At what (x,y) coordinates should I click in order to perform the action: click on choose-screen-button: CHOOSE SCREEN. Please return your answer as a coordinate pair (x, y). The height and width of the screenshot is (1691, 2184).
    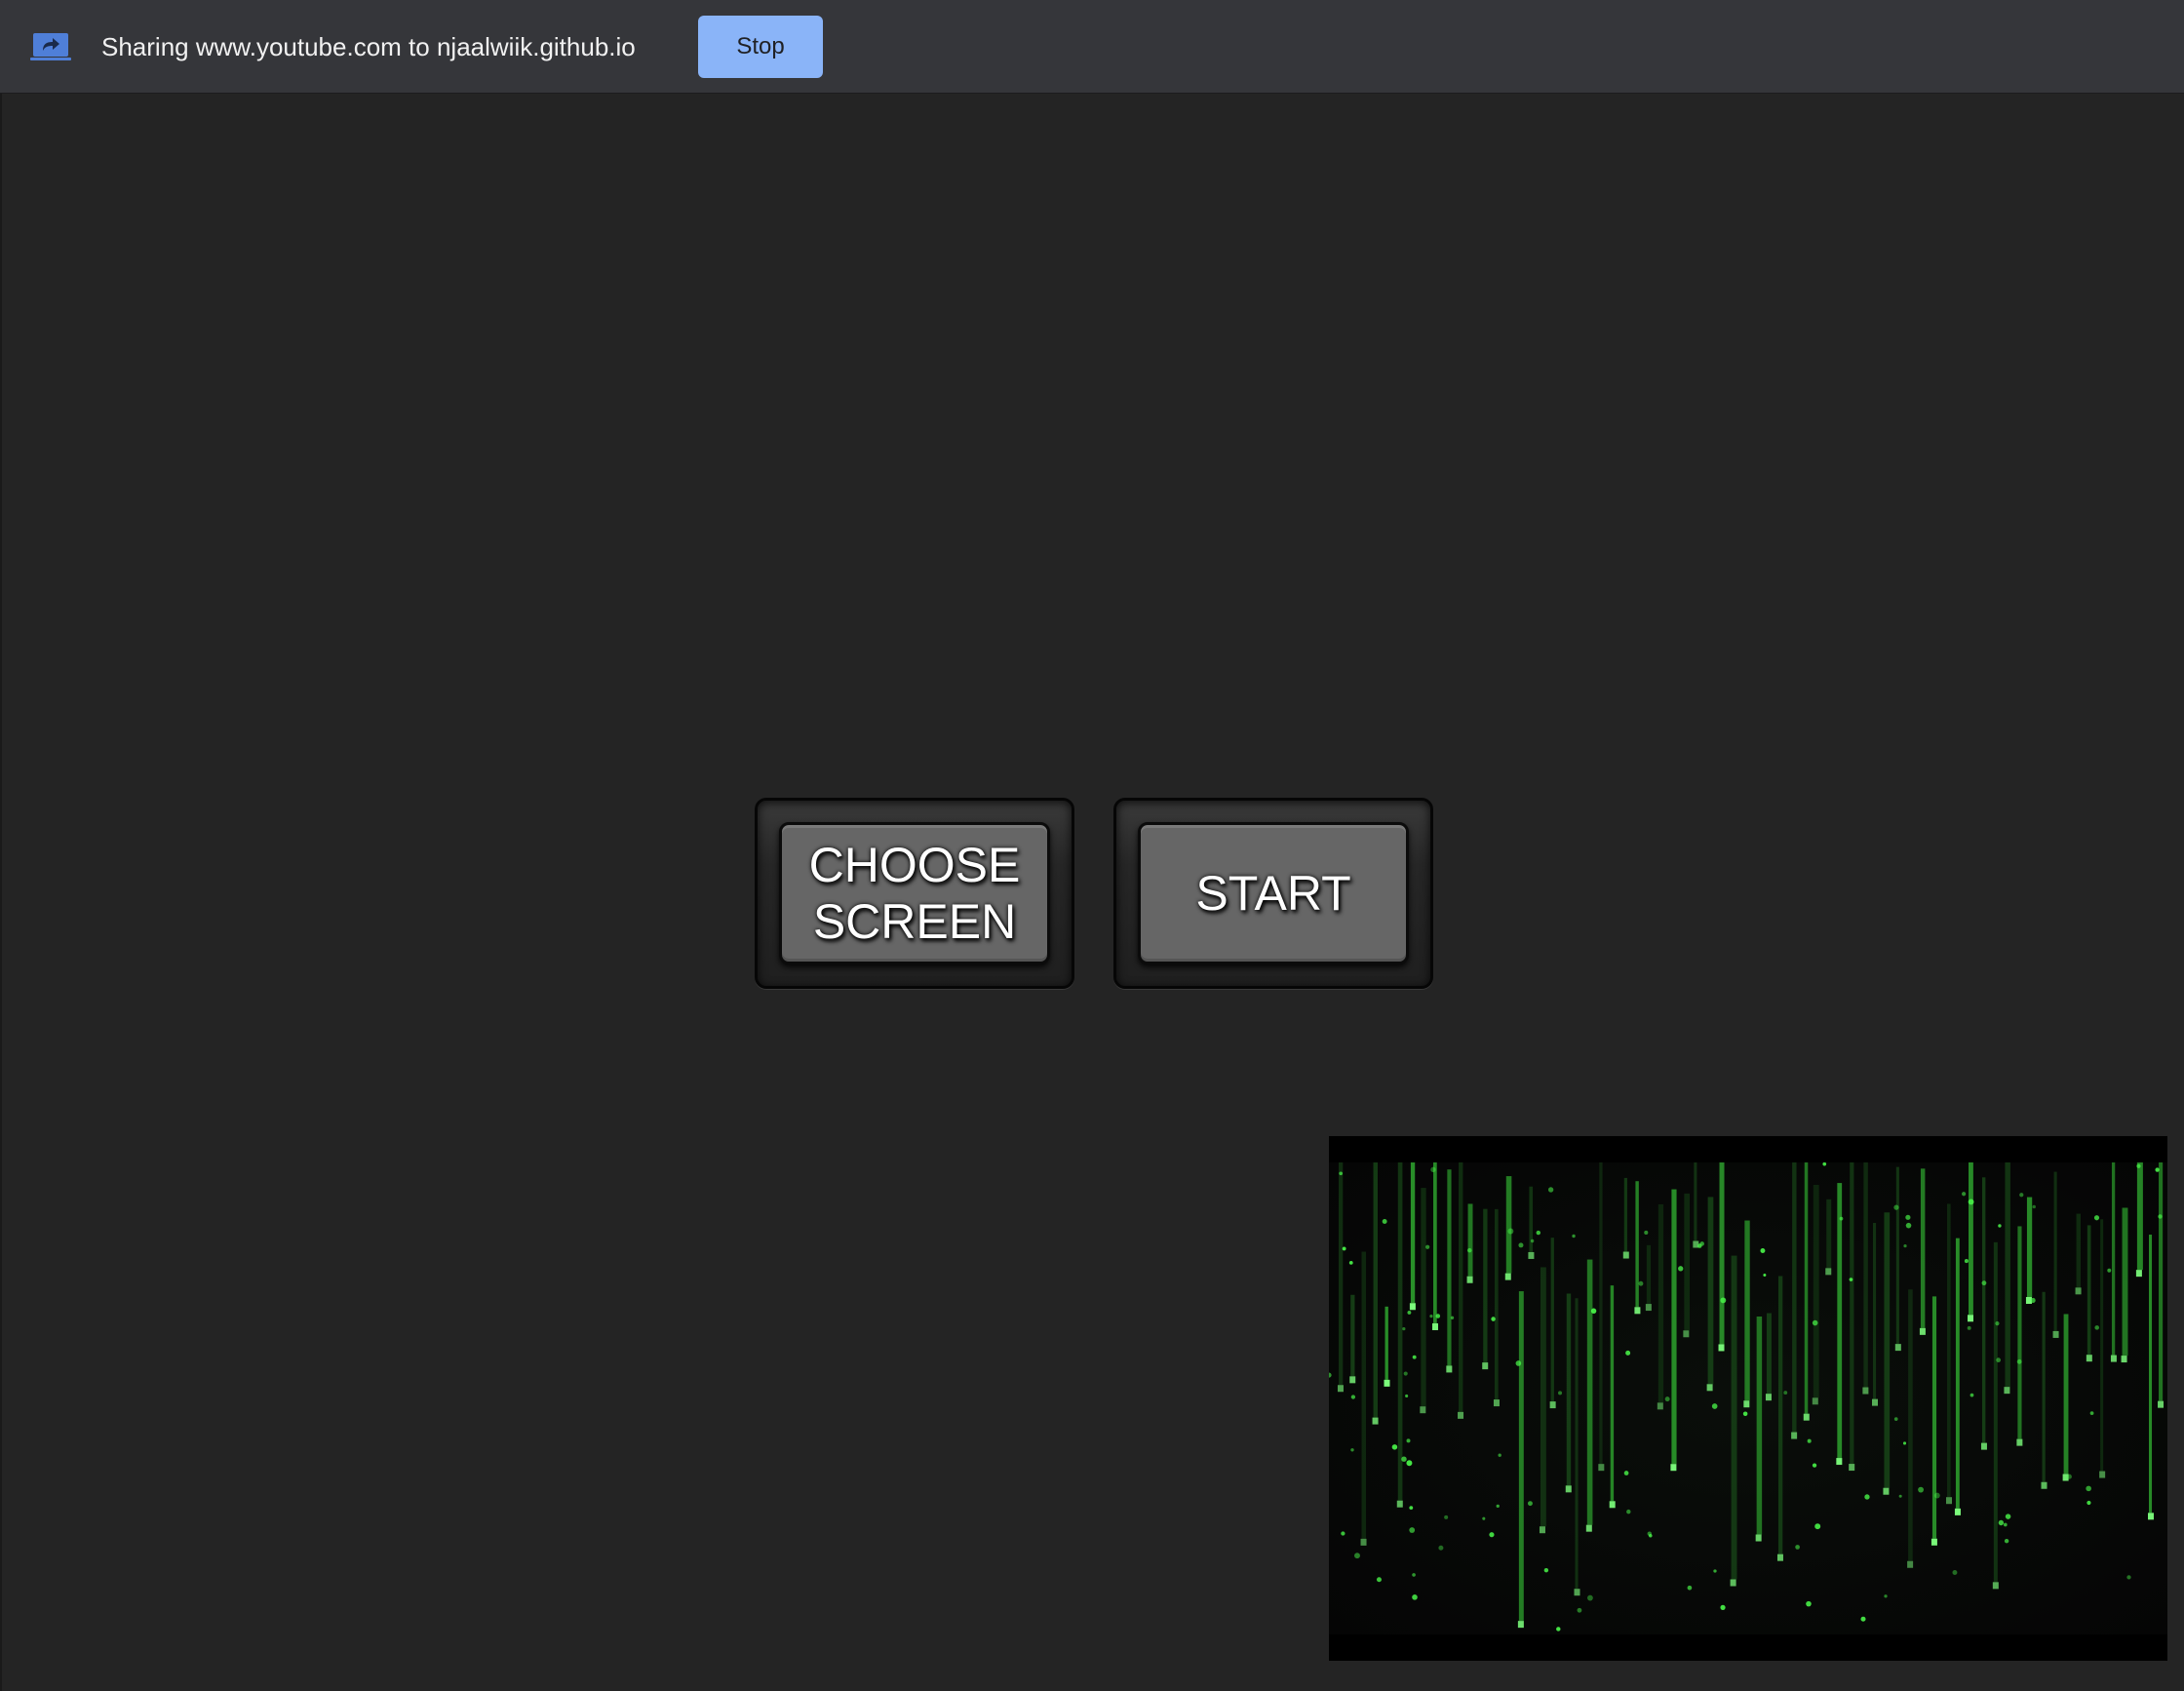
    Looking at the image, I should click on (914, 893).